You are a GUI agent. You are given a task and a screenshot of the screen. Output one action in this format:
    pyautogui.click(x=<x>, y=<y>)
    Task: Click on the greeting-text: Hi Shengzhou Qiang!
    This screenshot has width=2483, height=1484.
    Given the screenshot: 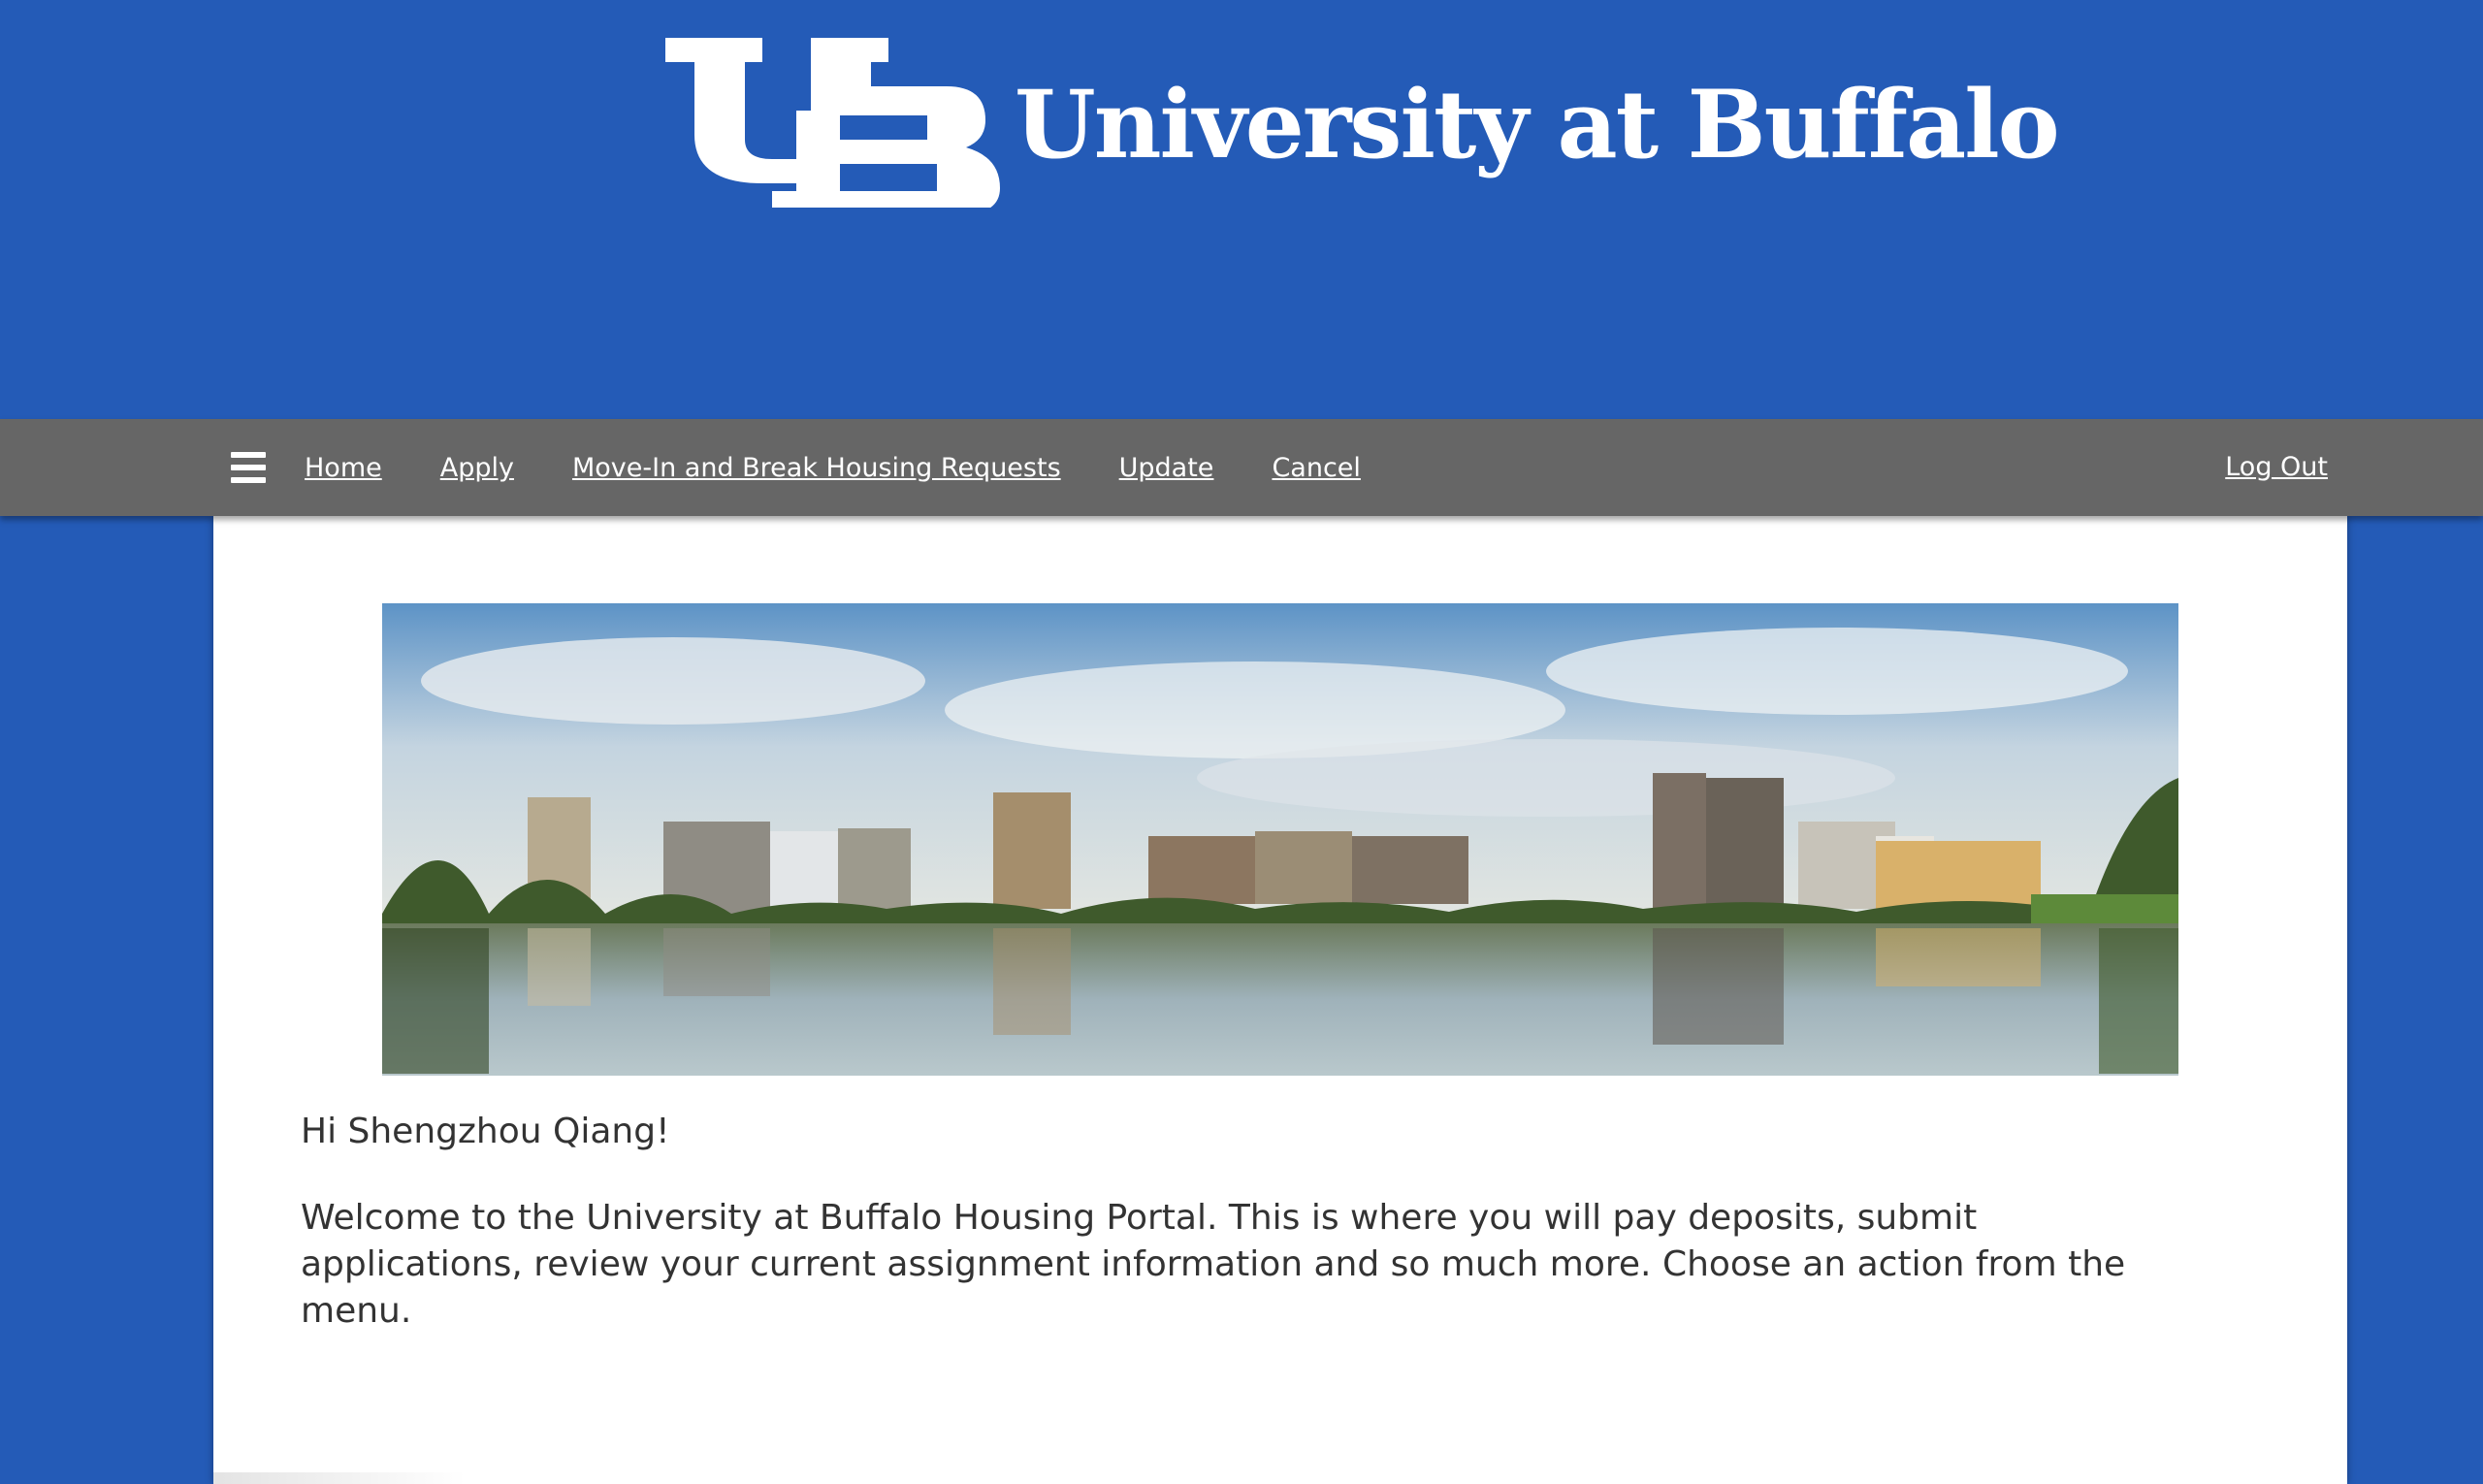 What is the action you would take?
    pyautogui.click(x=486, y=1131)
    